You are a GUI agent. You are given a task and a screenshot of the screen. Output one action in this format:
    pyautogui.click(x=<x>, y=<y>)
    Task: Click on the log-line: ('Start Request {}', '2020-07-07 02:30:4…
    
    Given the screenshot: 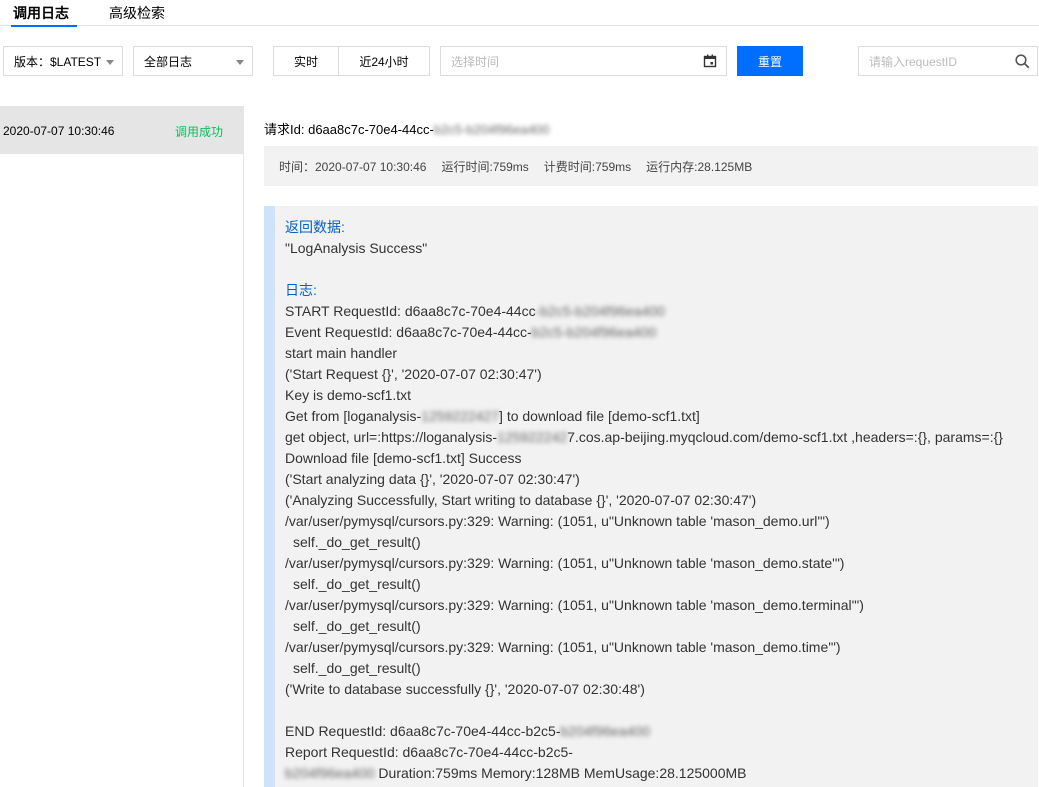 What is the action you would take?
    pyautogui.click(x=413, y=374)
    